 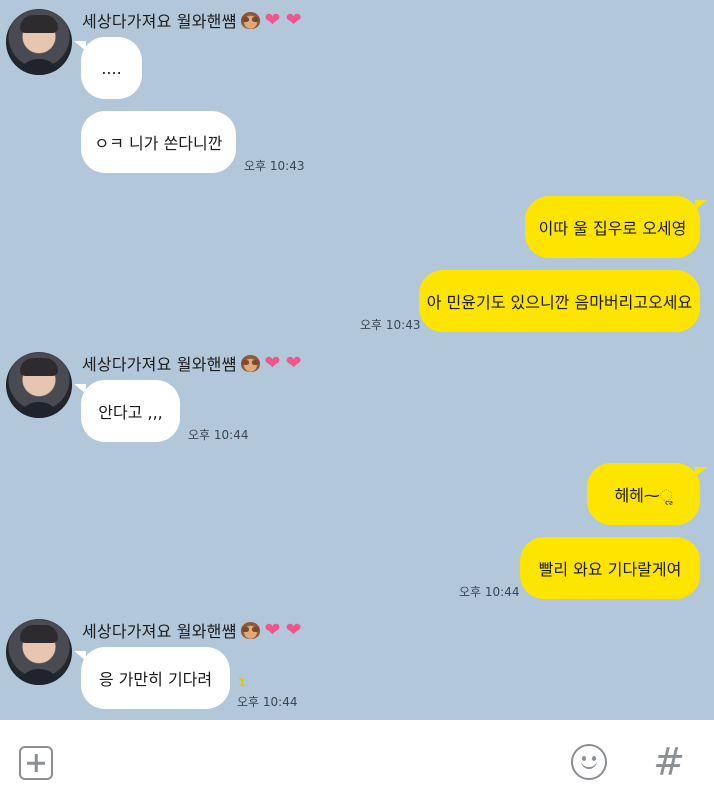 I want to click on message-text: 안다고 ,,,, so click(x=130, y=412).